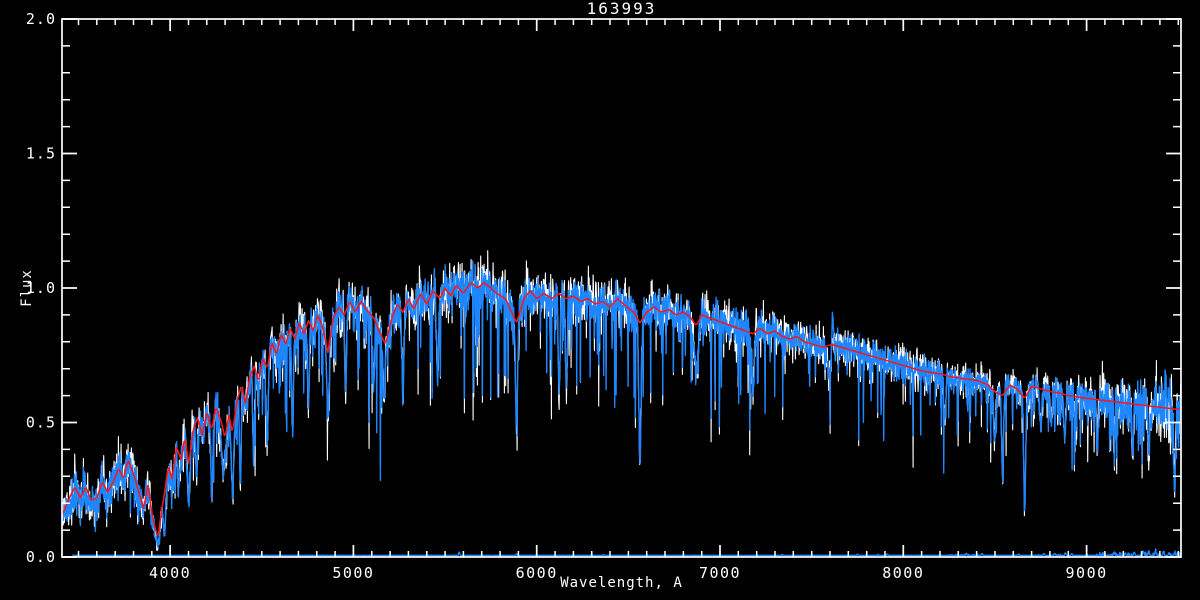 This screenshot has height=600, width=1200. What do you see at coordinates (353, 573) in the screenshot?
I see `x-tick-label-5000: 5000` at bounding box center [353, 573].